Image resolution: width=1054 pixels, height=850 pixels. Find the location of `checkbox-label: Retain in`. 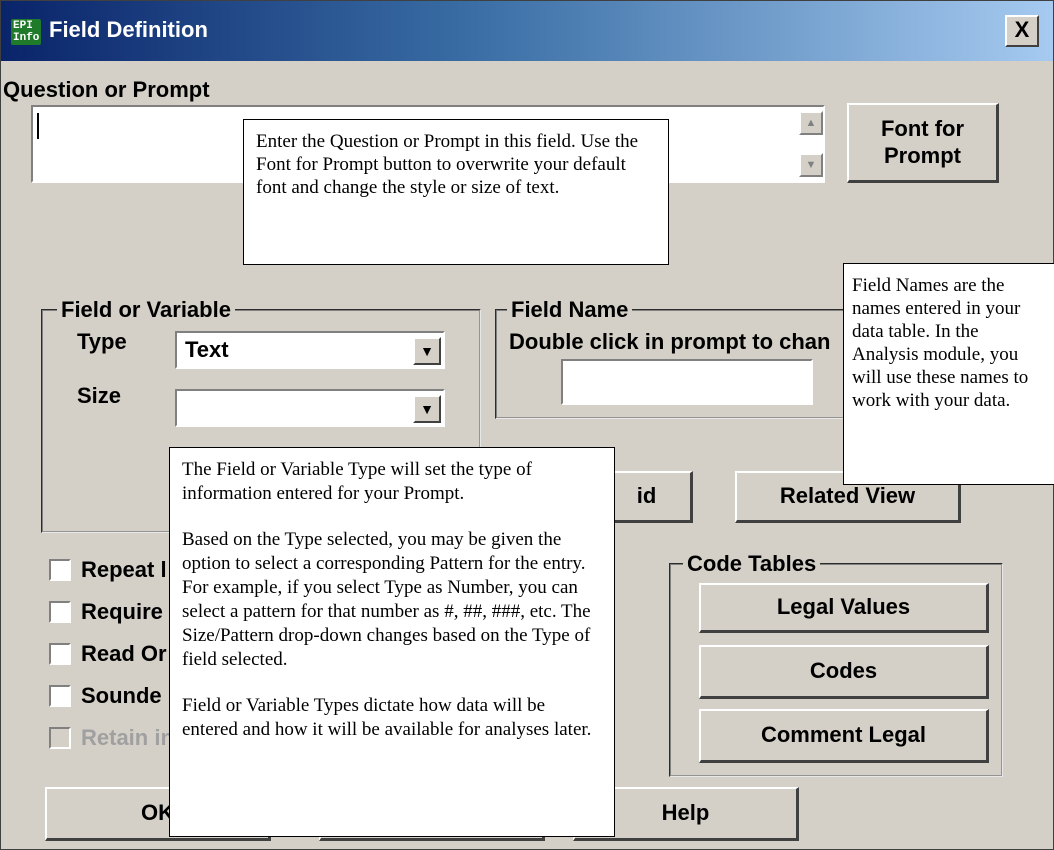

checkbox-label: Retain in is located at coordinates (127, 737).